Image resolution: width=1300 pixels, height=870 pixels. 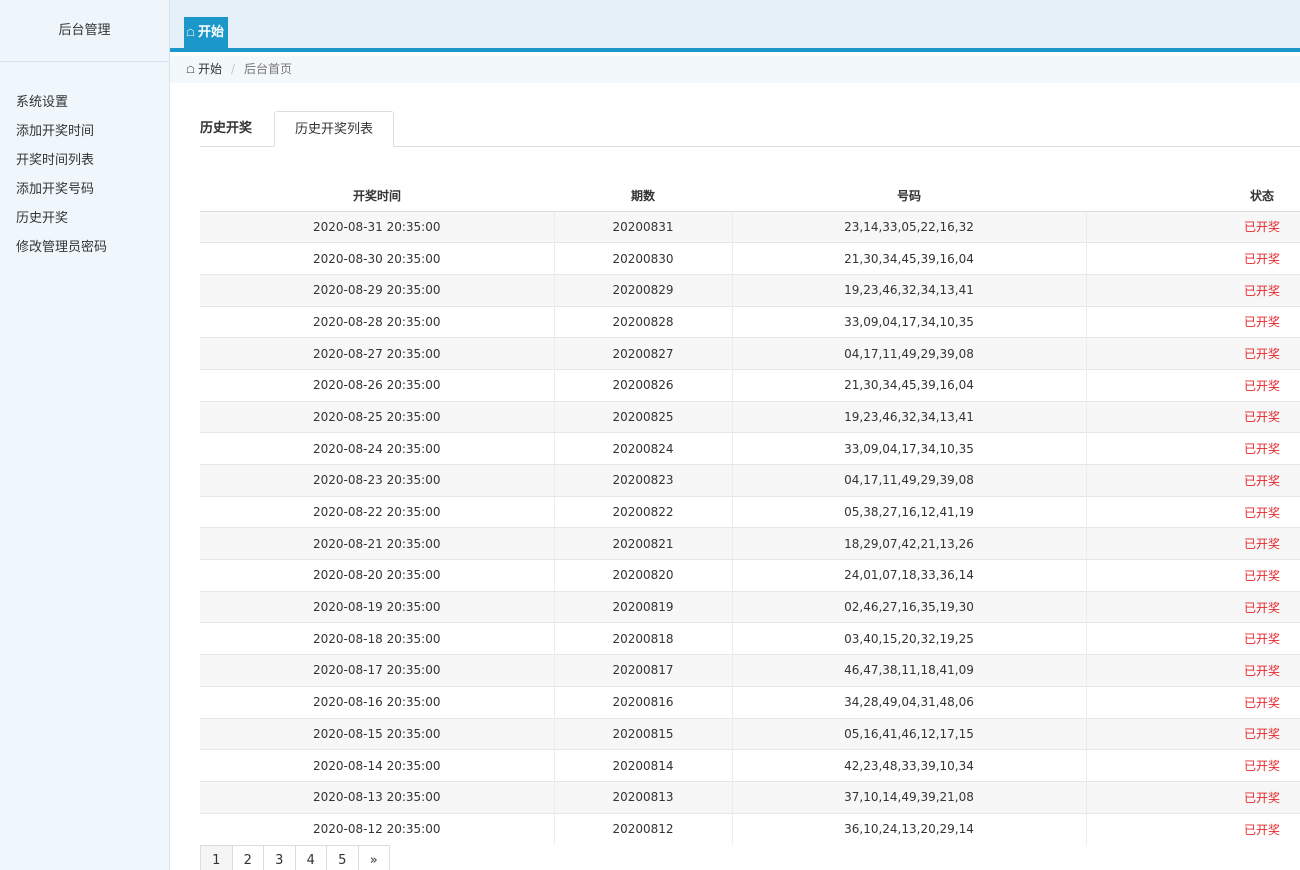 What do you see at coordinates (377, 765) in the screenshot?
I see `cell-draw-time: 2020-08-14 20:35:00` at bounding box center [377, 765].